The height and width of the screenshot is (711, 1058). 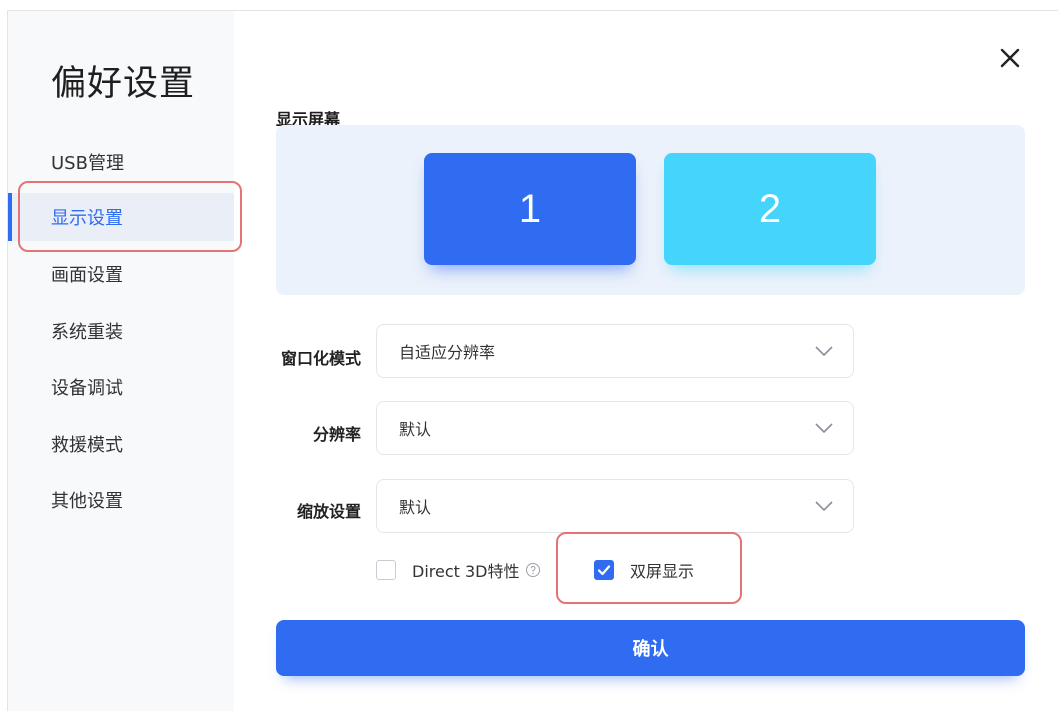 I want to click on scaling-label: 缩放设置, so click(x=328, y=511).